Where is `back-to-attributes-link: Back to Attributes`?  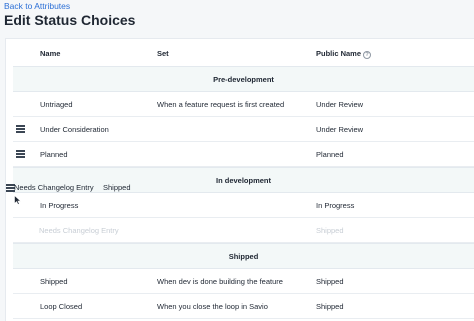
back-to-attributes-link: Back to Attributes is located at coordinates (37, 6).